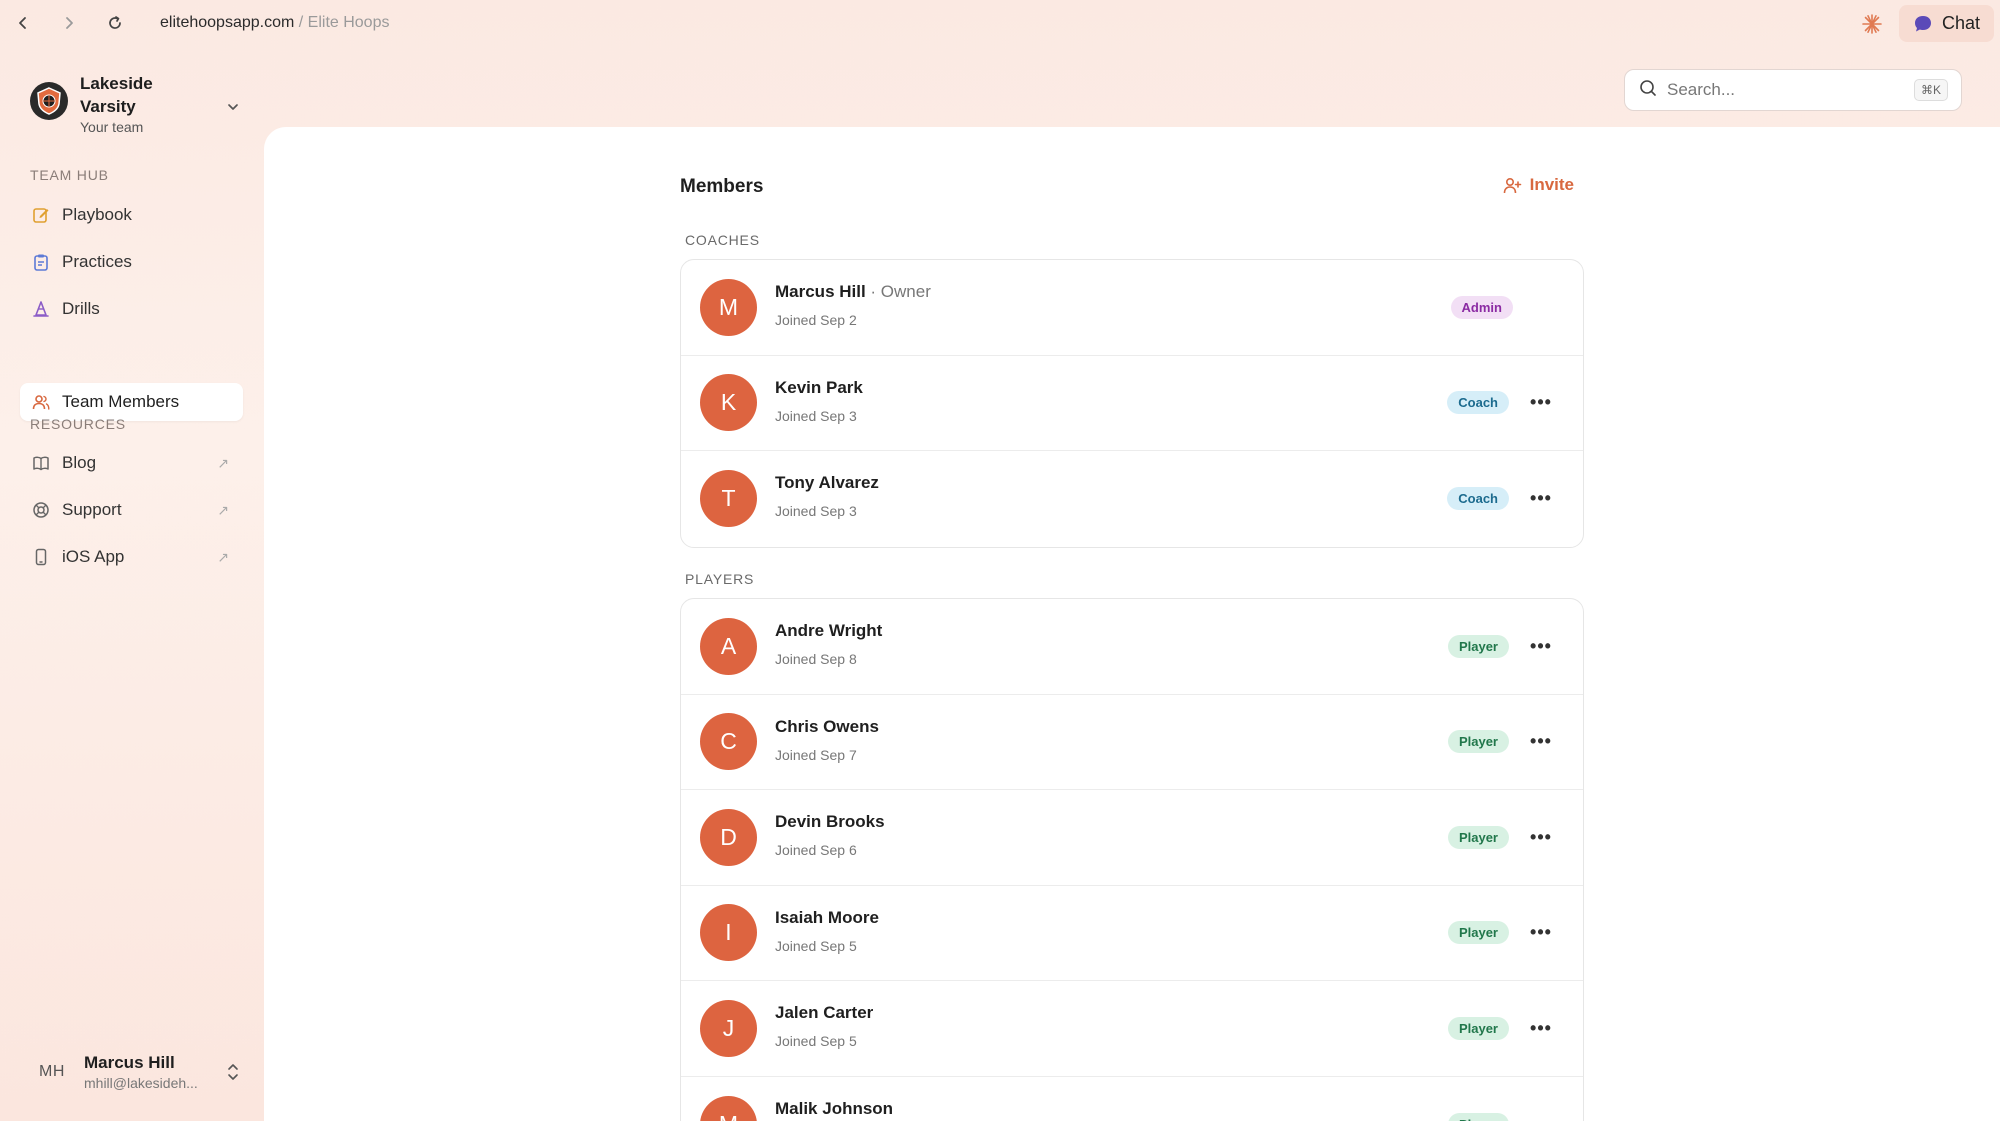 This screenshot has height=1121, width=2000. Describe the element at coordinates (1782, 90) in the screenshot. I see `search-input` at that location.